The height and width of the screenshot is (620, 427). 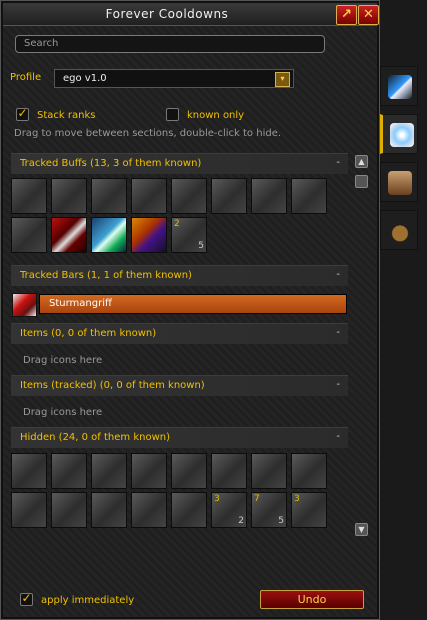 I want to click on window-title: Forever Cooldowns, so click(x=167, y=14).